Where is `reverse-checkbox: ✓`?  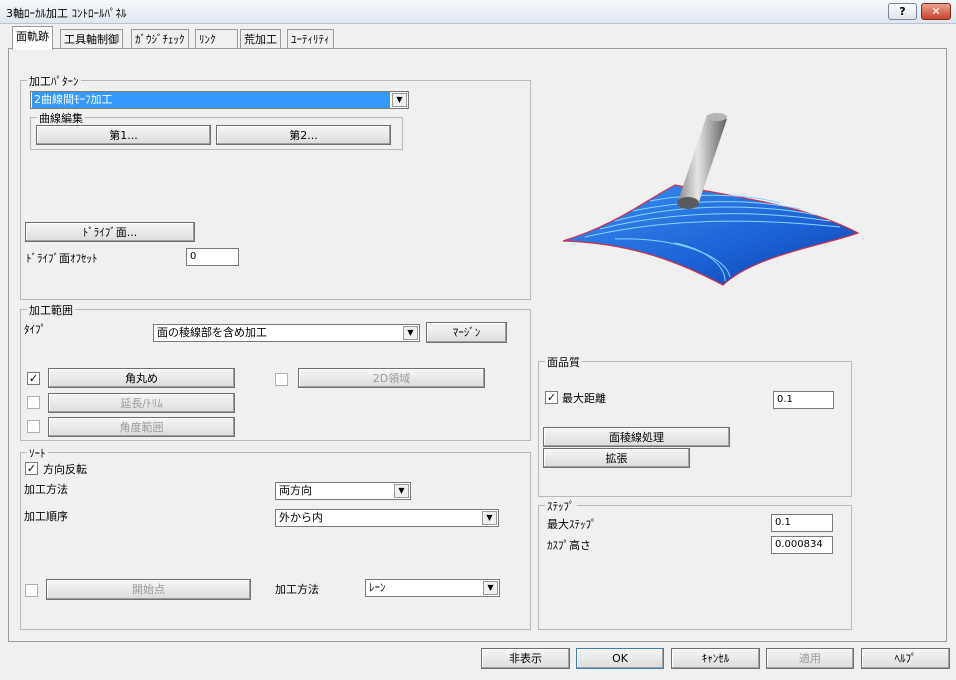 reverse-checkbox: ✓ is located at coordinates (31, 468).